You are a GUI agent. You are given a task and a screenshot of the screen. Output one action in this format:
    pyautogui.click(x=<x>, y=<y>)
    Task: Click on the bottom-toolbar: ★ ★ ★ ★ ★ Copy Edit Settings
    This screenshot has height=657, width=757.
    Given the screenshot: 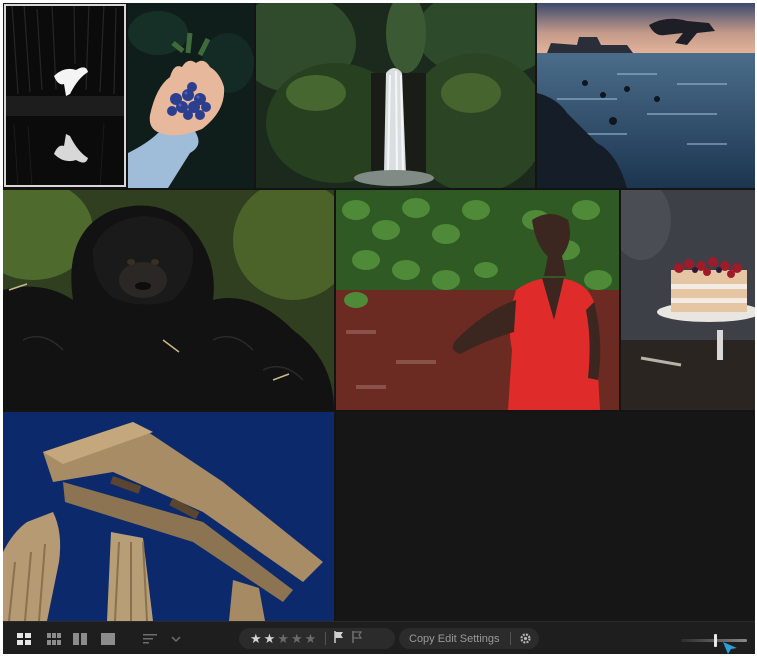 What is the action you would take?
    pyautogui.click(x=379, y=637)
    